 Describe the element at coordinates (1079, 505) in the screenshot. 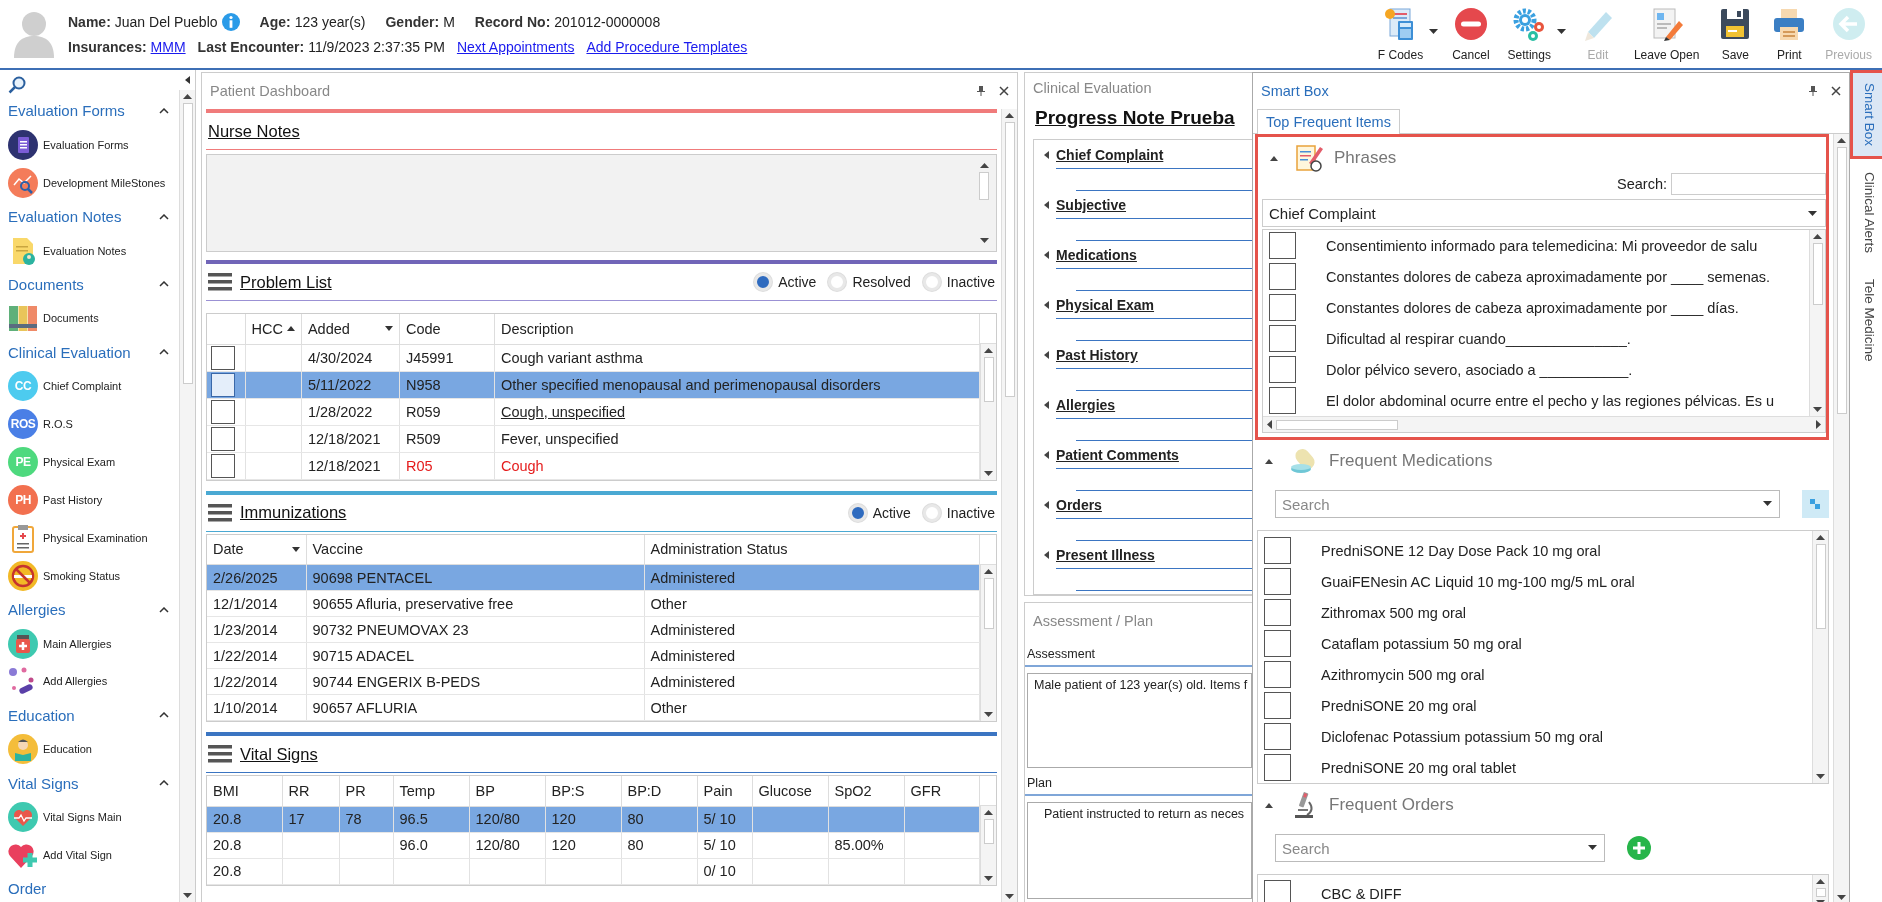

I see `section-link: Orders` at that location.